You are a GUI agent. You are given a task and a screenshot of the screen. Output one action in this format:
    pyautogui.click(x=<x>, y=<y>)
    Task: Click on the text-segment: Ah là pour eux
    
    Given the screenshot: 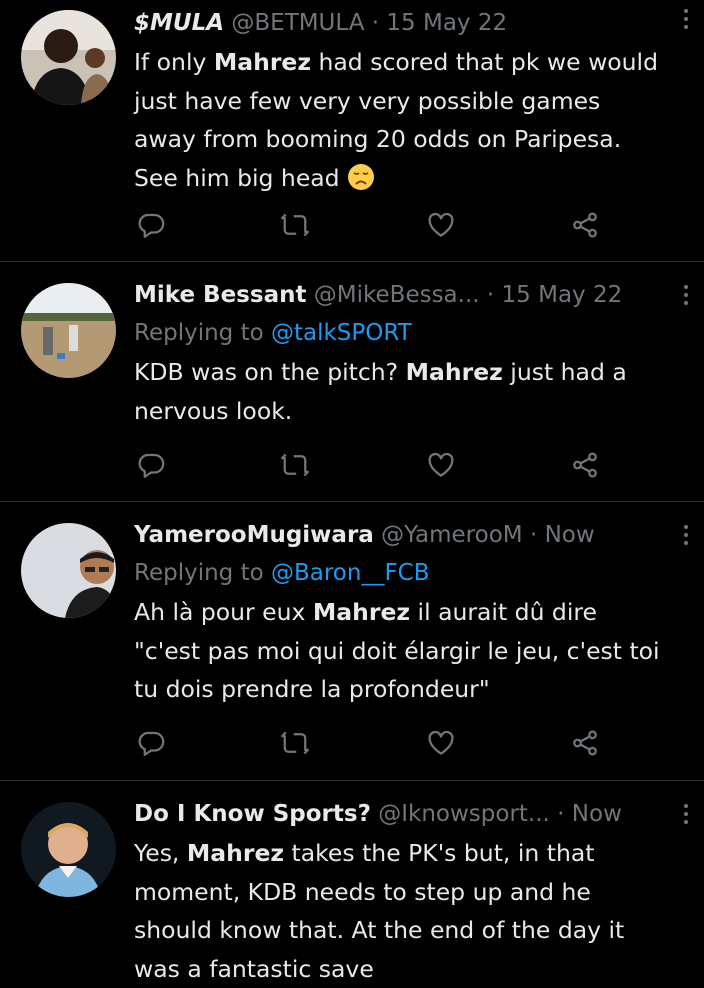 What is the action you would take?
    pyautogui.click(x=223, y=612)
    